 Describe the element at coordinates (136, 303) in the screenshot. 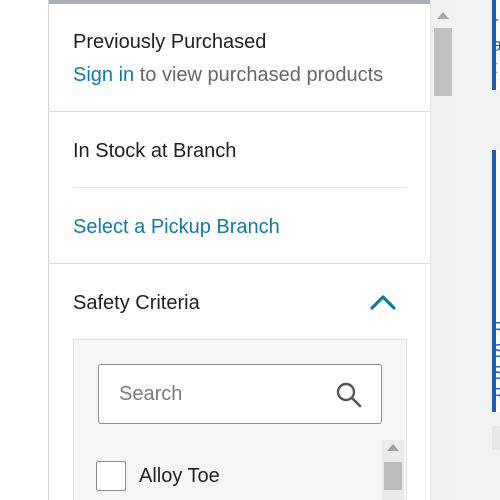

I see `safety-criteria-title: Safety Criteria` at that location.